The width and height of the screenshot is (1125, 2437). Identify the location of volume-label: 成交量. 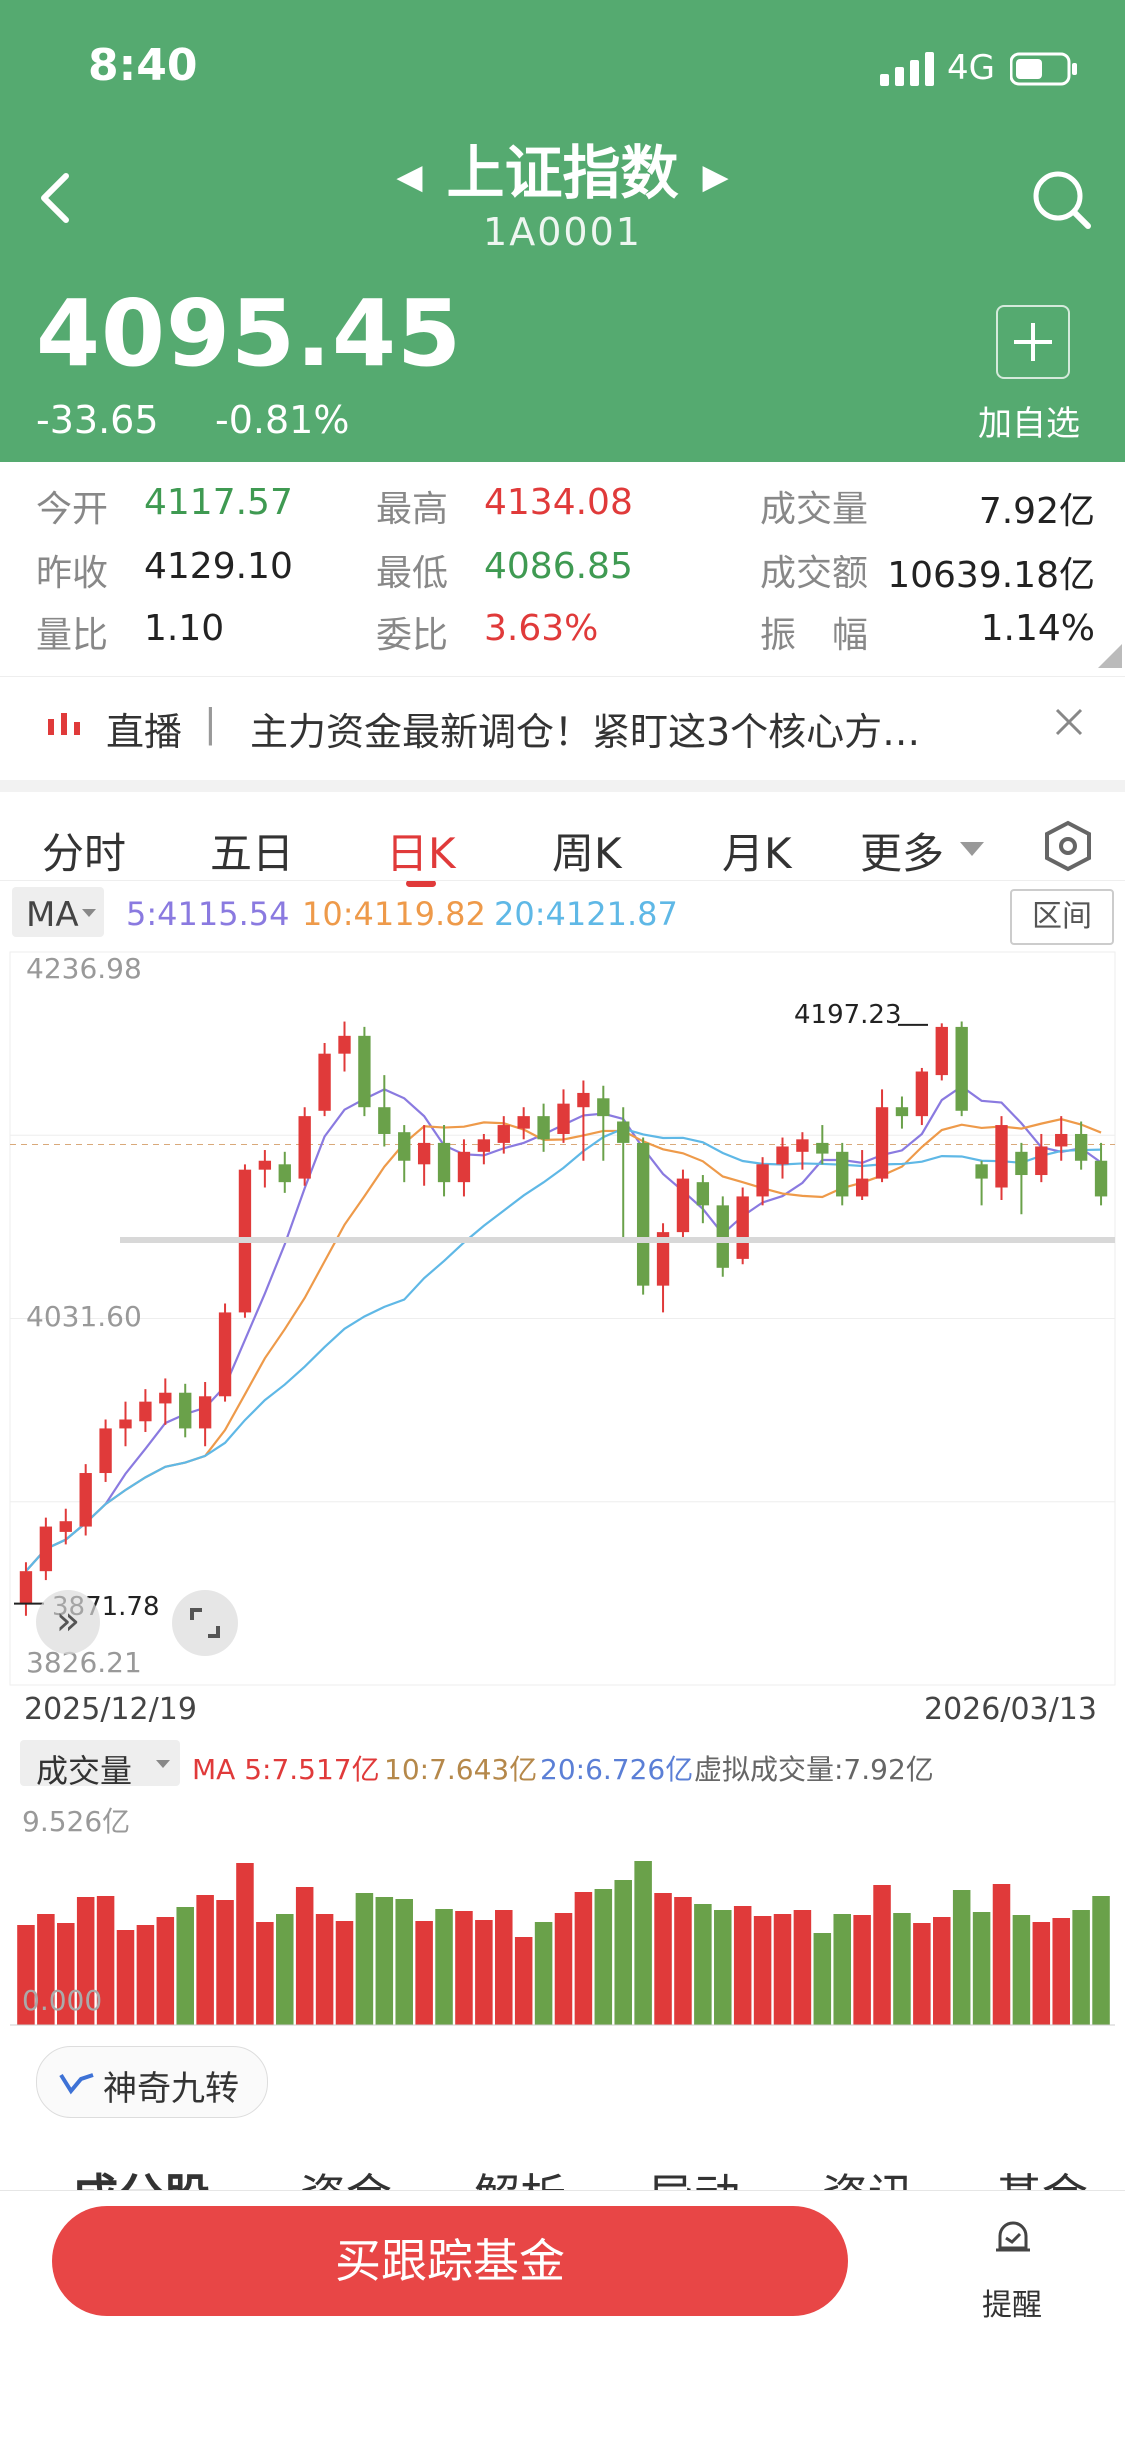
(84, 1771).